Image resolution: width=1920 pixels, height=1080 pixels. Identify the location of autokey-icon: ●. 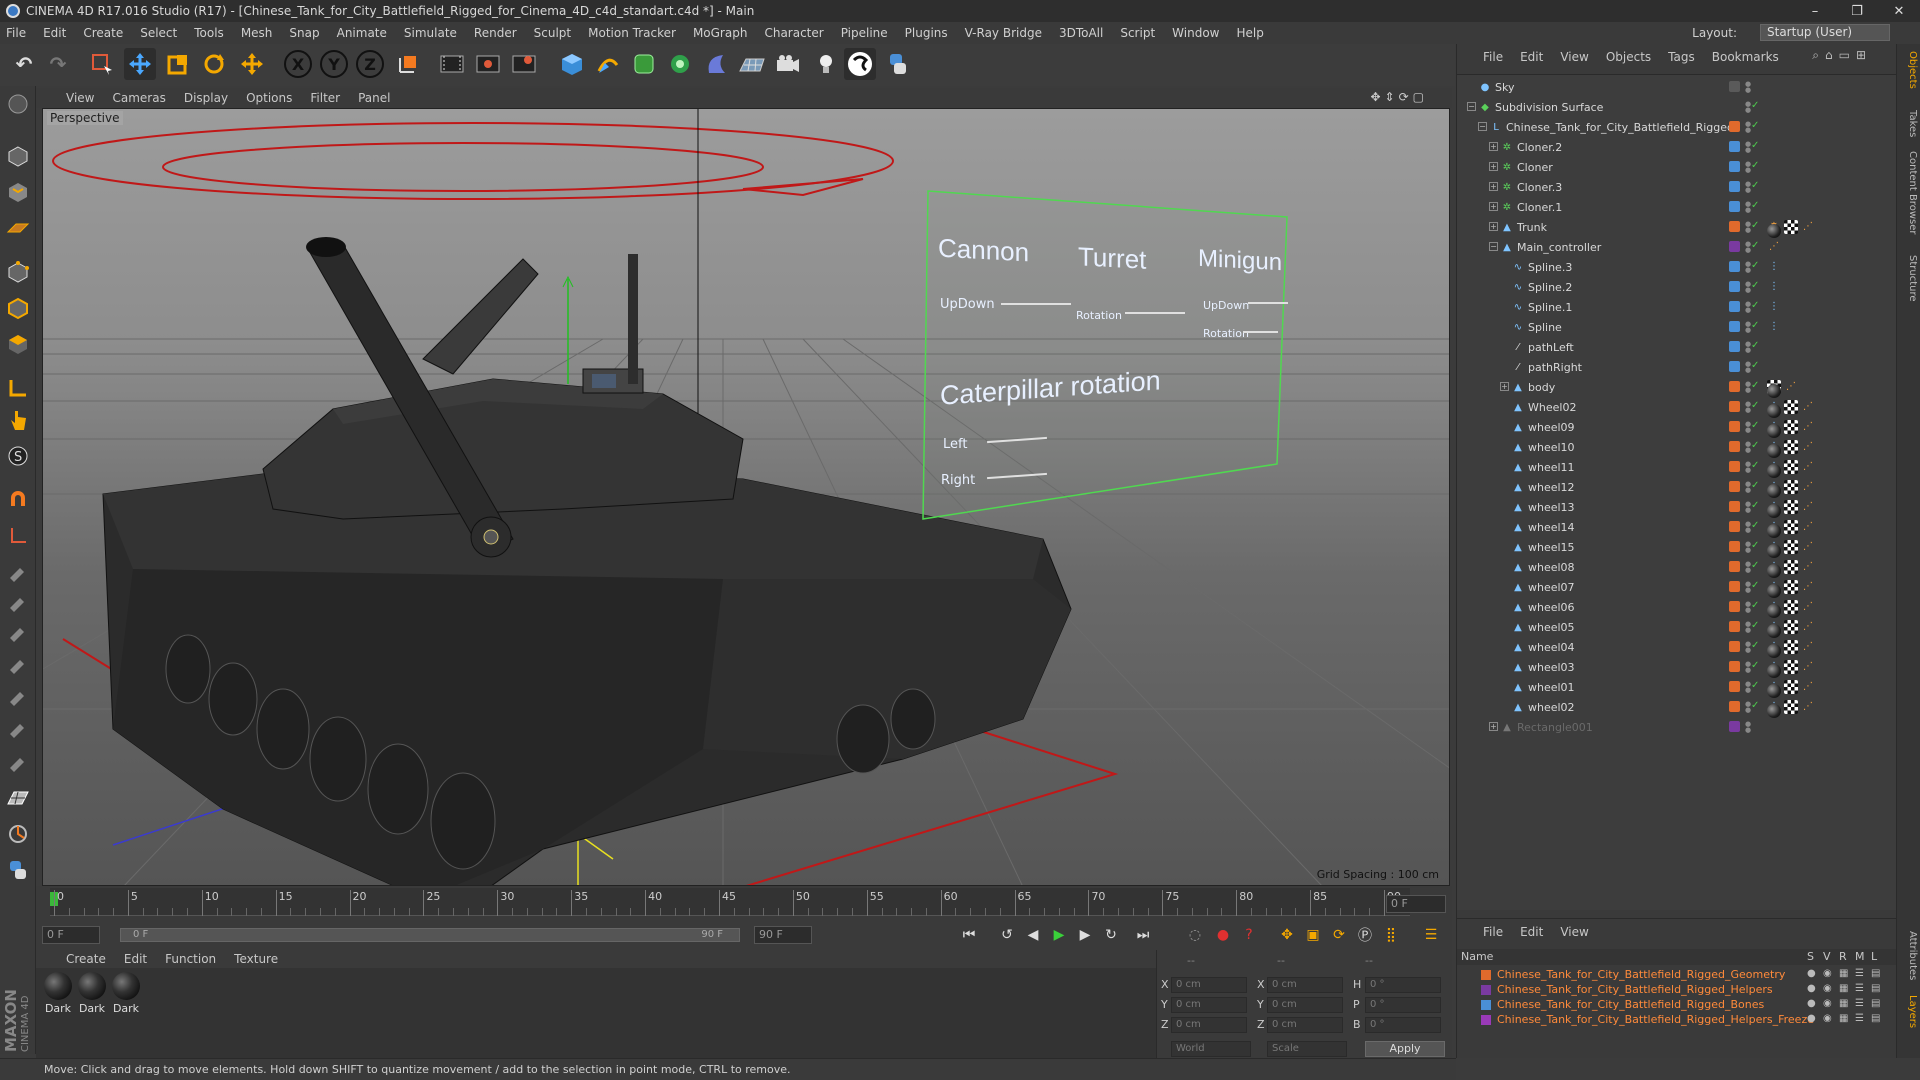
(1223, 935).